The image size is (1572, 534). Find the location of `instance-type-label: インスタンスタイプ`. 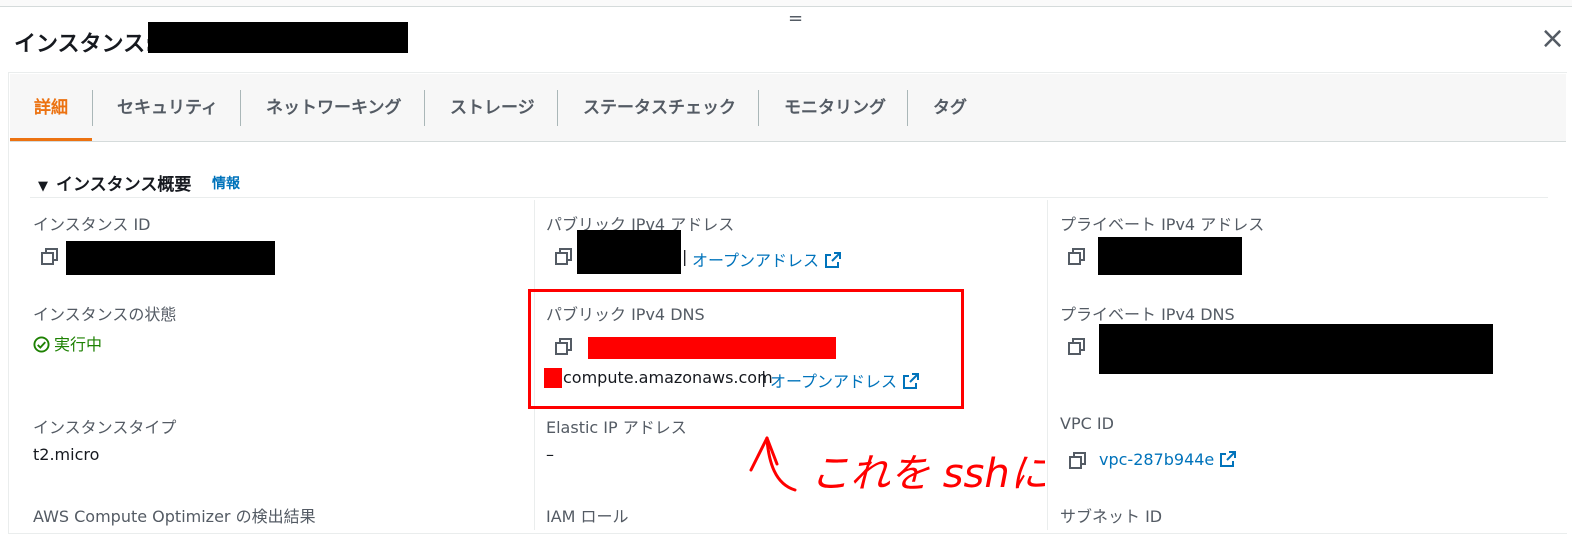

instance-type-label: インスタンスタイプ is located at coordinates (105, 427).